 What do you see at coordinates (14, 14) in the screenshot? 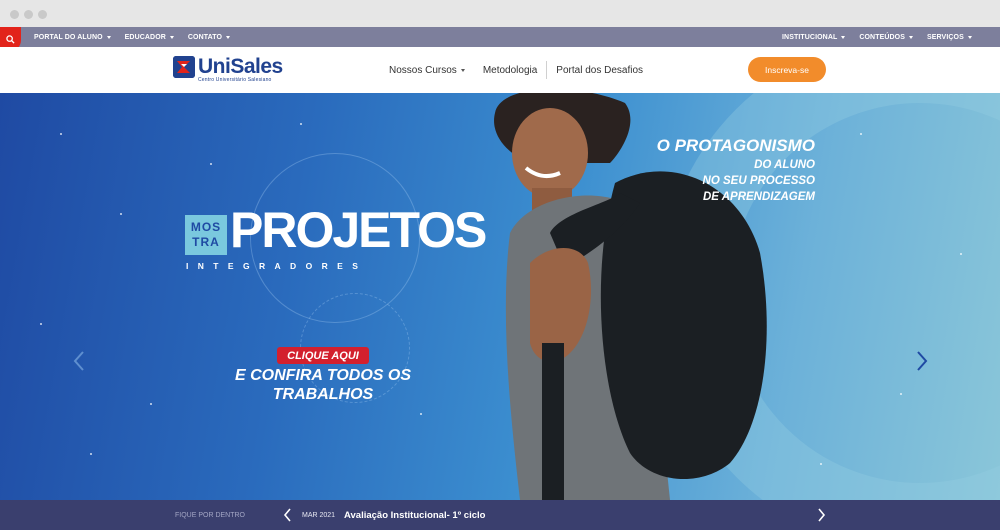
I see `window-dot-close` at bounding box center [14, 14].